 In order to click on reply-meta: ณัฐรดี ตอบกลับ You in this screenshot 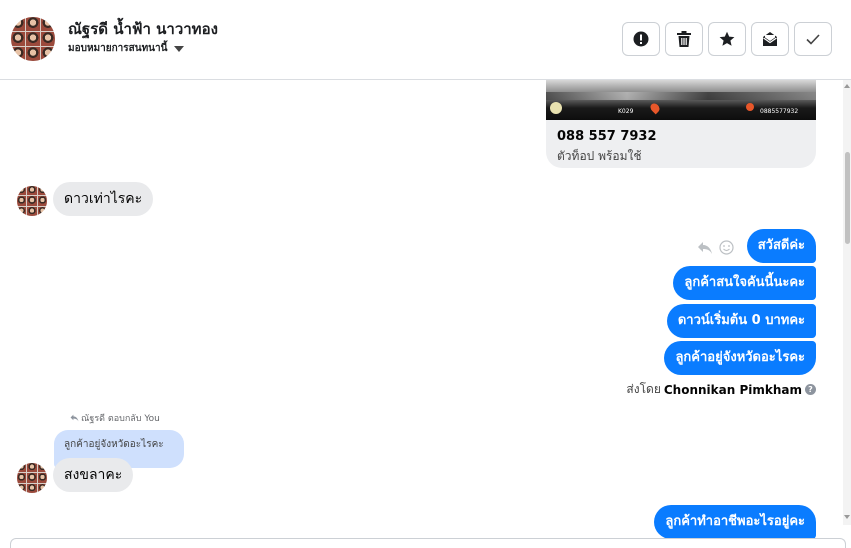, I will do `click(115, 418)`.